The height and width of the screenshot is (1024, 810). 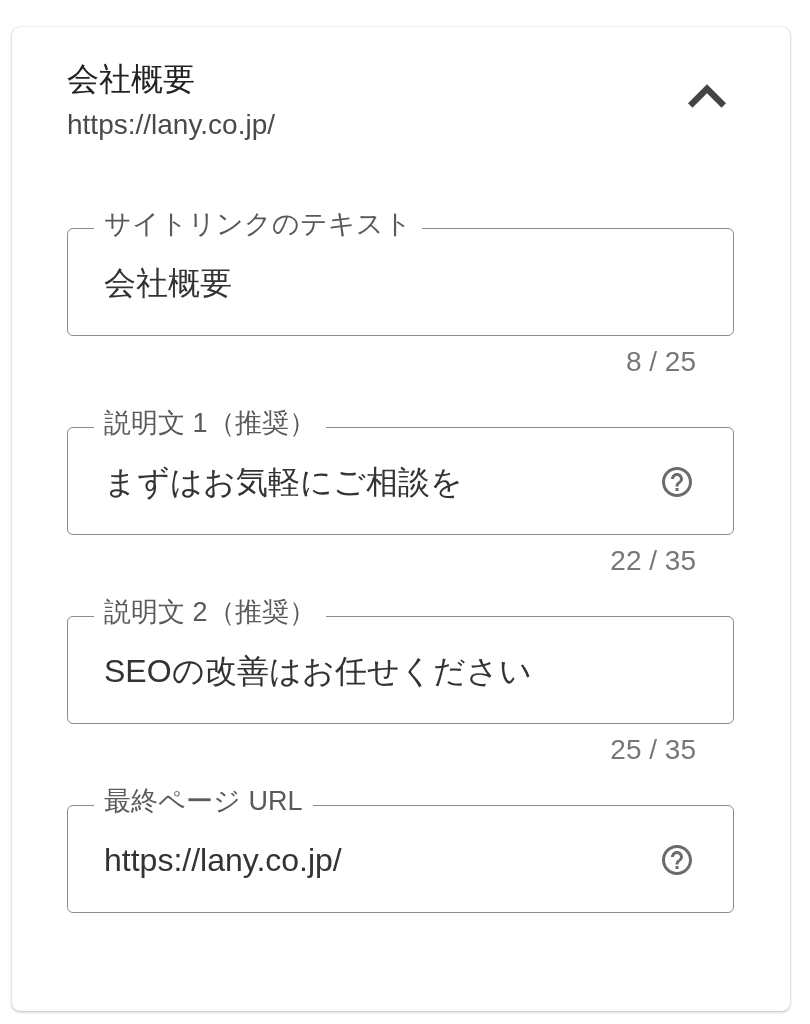 I want to click on chevron-up-icon, so click(x=707, y=96).